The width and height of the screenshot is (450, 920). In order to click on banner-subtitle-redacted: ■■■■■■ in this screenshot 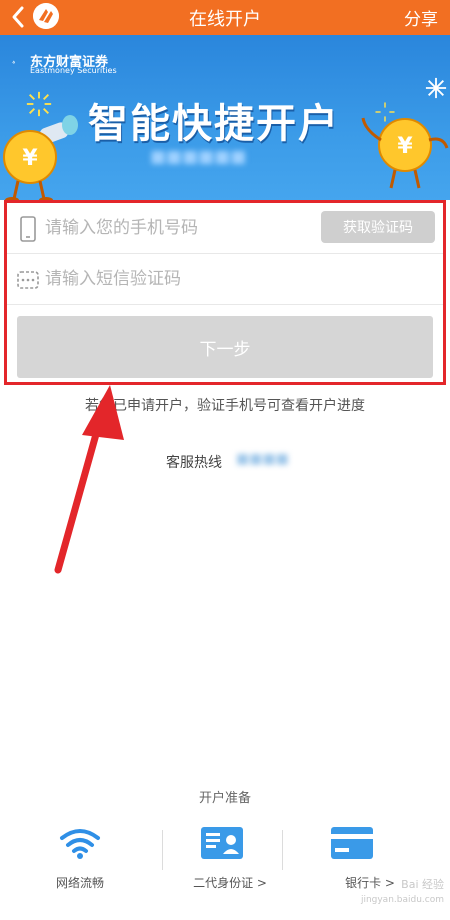, I will do `click(198, 157)`.